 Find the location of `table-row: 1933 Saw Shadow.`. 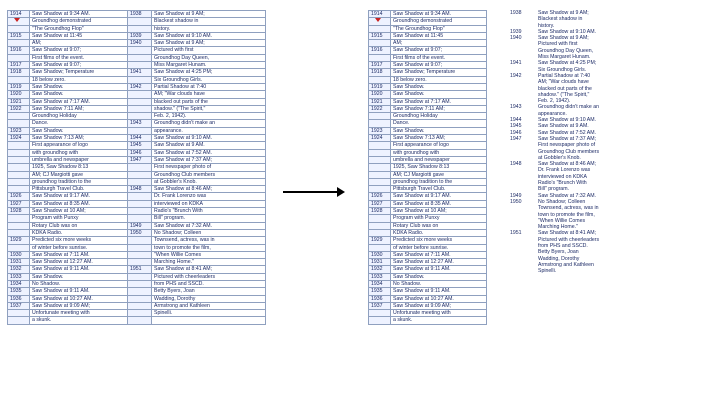

table-row: 1933 Saw Shadow. is located at coordinates (427, 277).